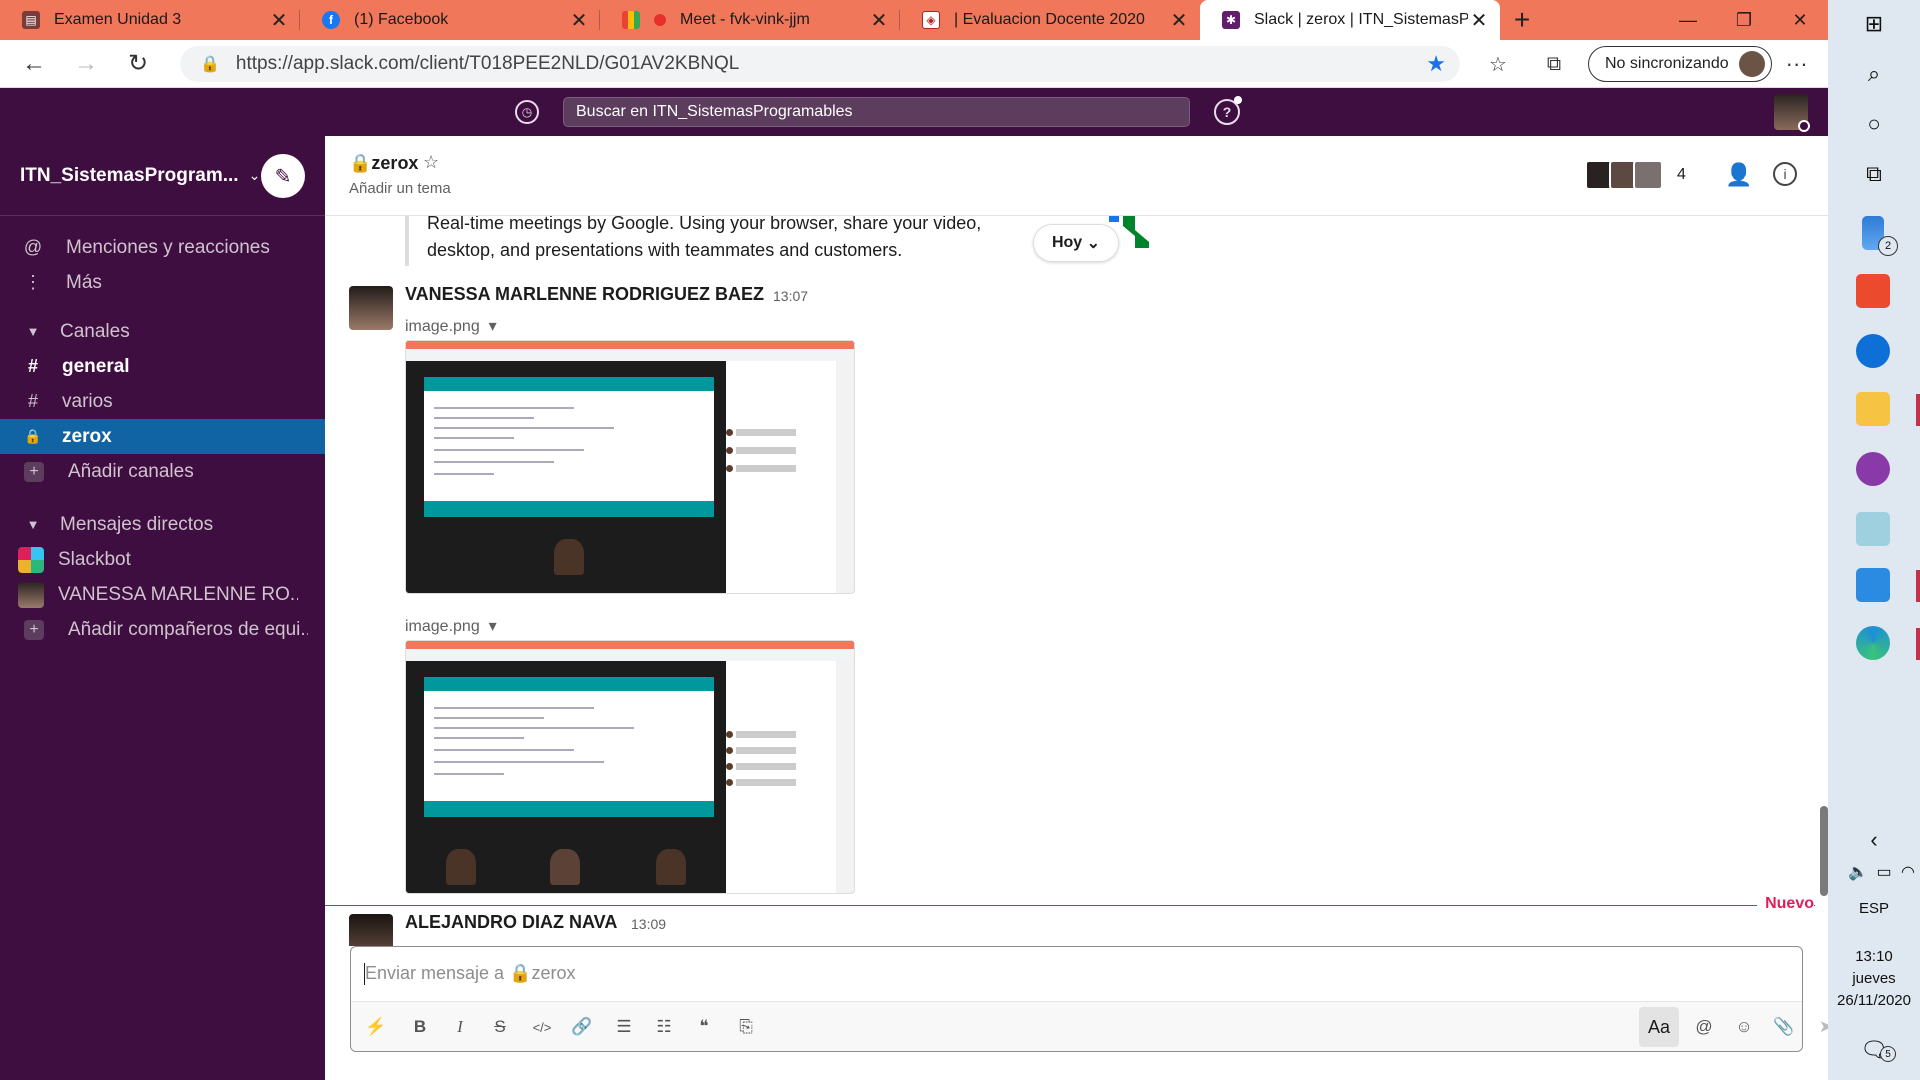  I want to click on github-icon, so click(1873, 469).